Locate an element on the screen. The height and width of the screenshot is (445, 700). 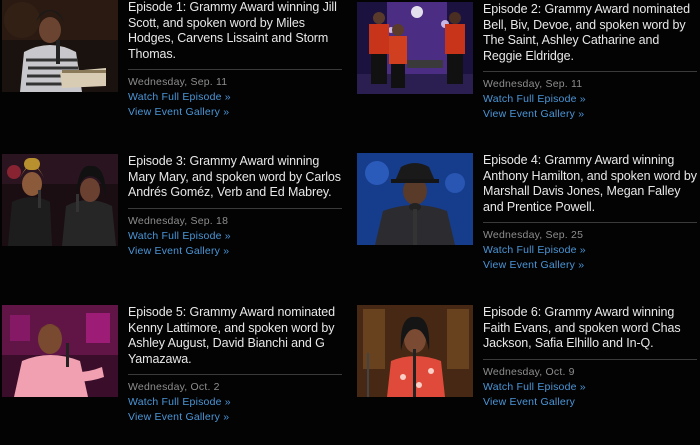
episode-5-divider is located at coordinates (235, 374).